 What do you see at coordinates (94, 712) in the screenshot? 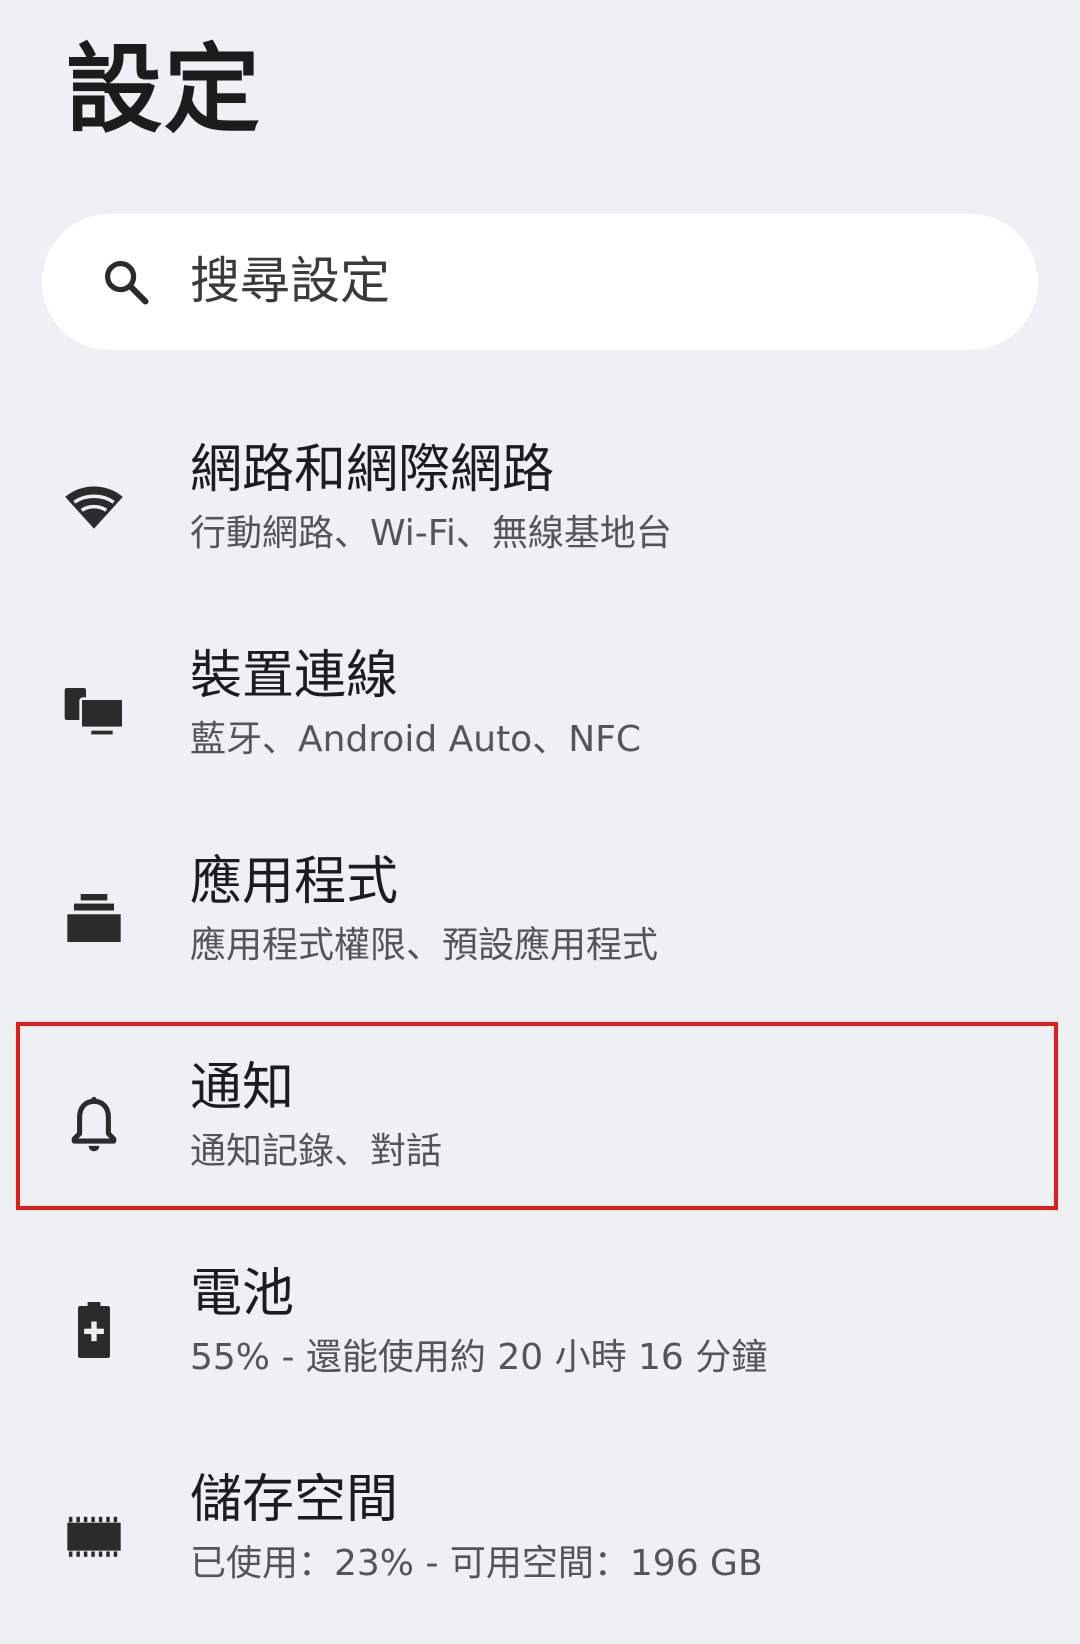
I see `devices-icon` at bounding box center [94, 712].